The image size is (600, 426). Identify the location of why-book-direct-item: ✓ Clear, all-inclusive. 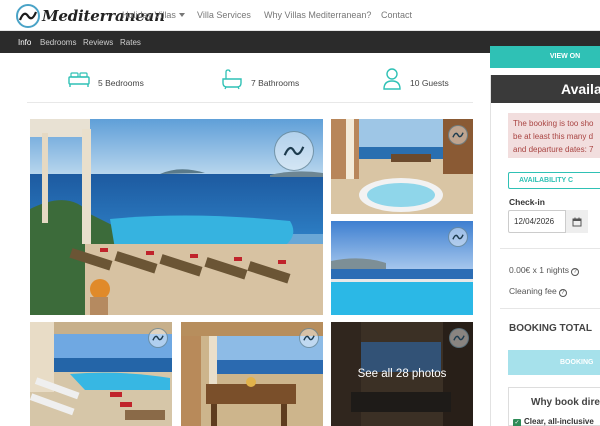
(553, 421).